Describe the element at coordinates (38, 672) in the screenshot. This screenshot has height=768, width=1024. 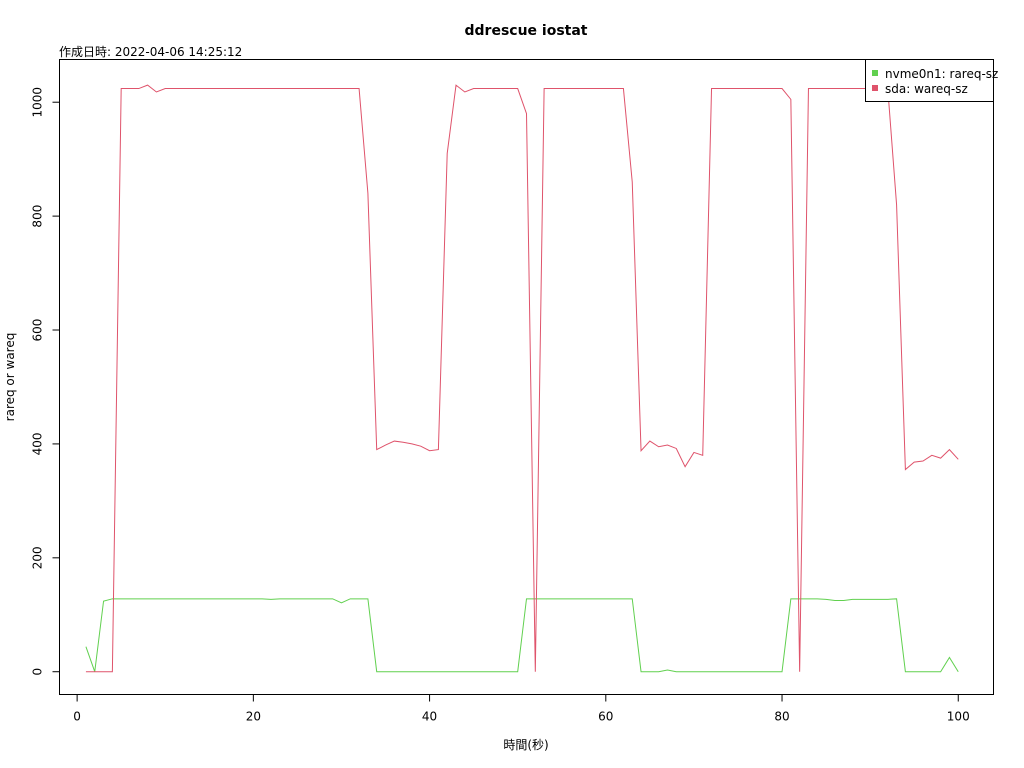
I see `y-tick-label: 0` at that location.